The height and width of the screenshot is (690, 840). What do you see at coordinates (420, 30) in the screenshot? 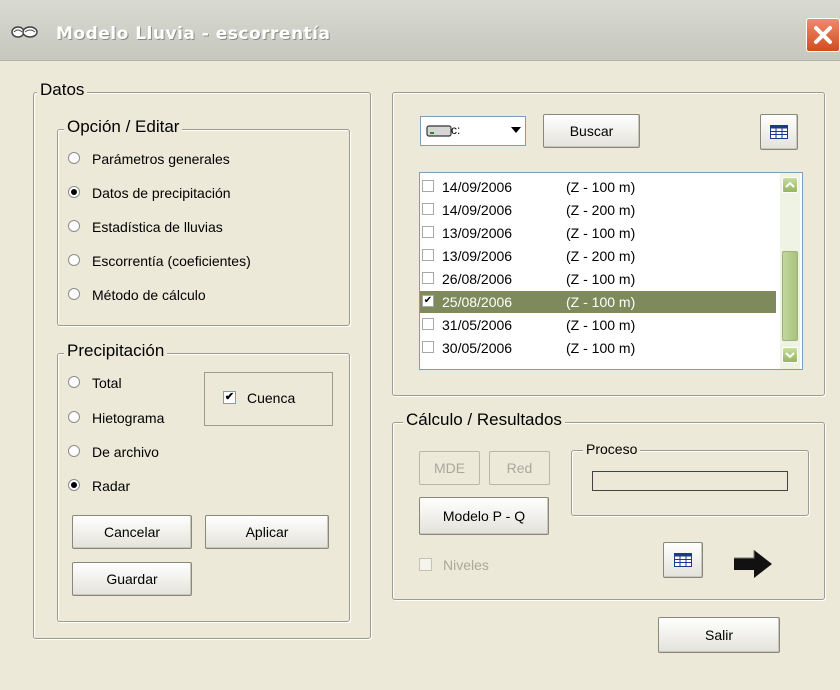
I see `title-bar: Modelo Lluvia - escorrentía` at bounding box center [420, 30].